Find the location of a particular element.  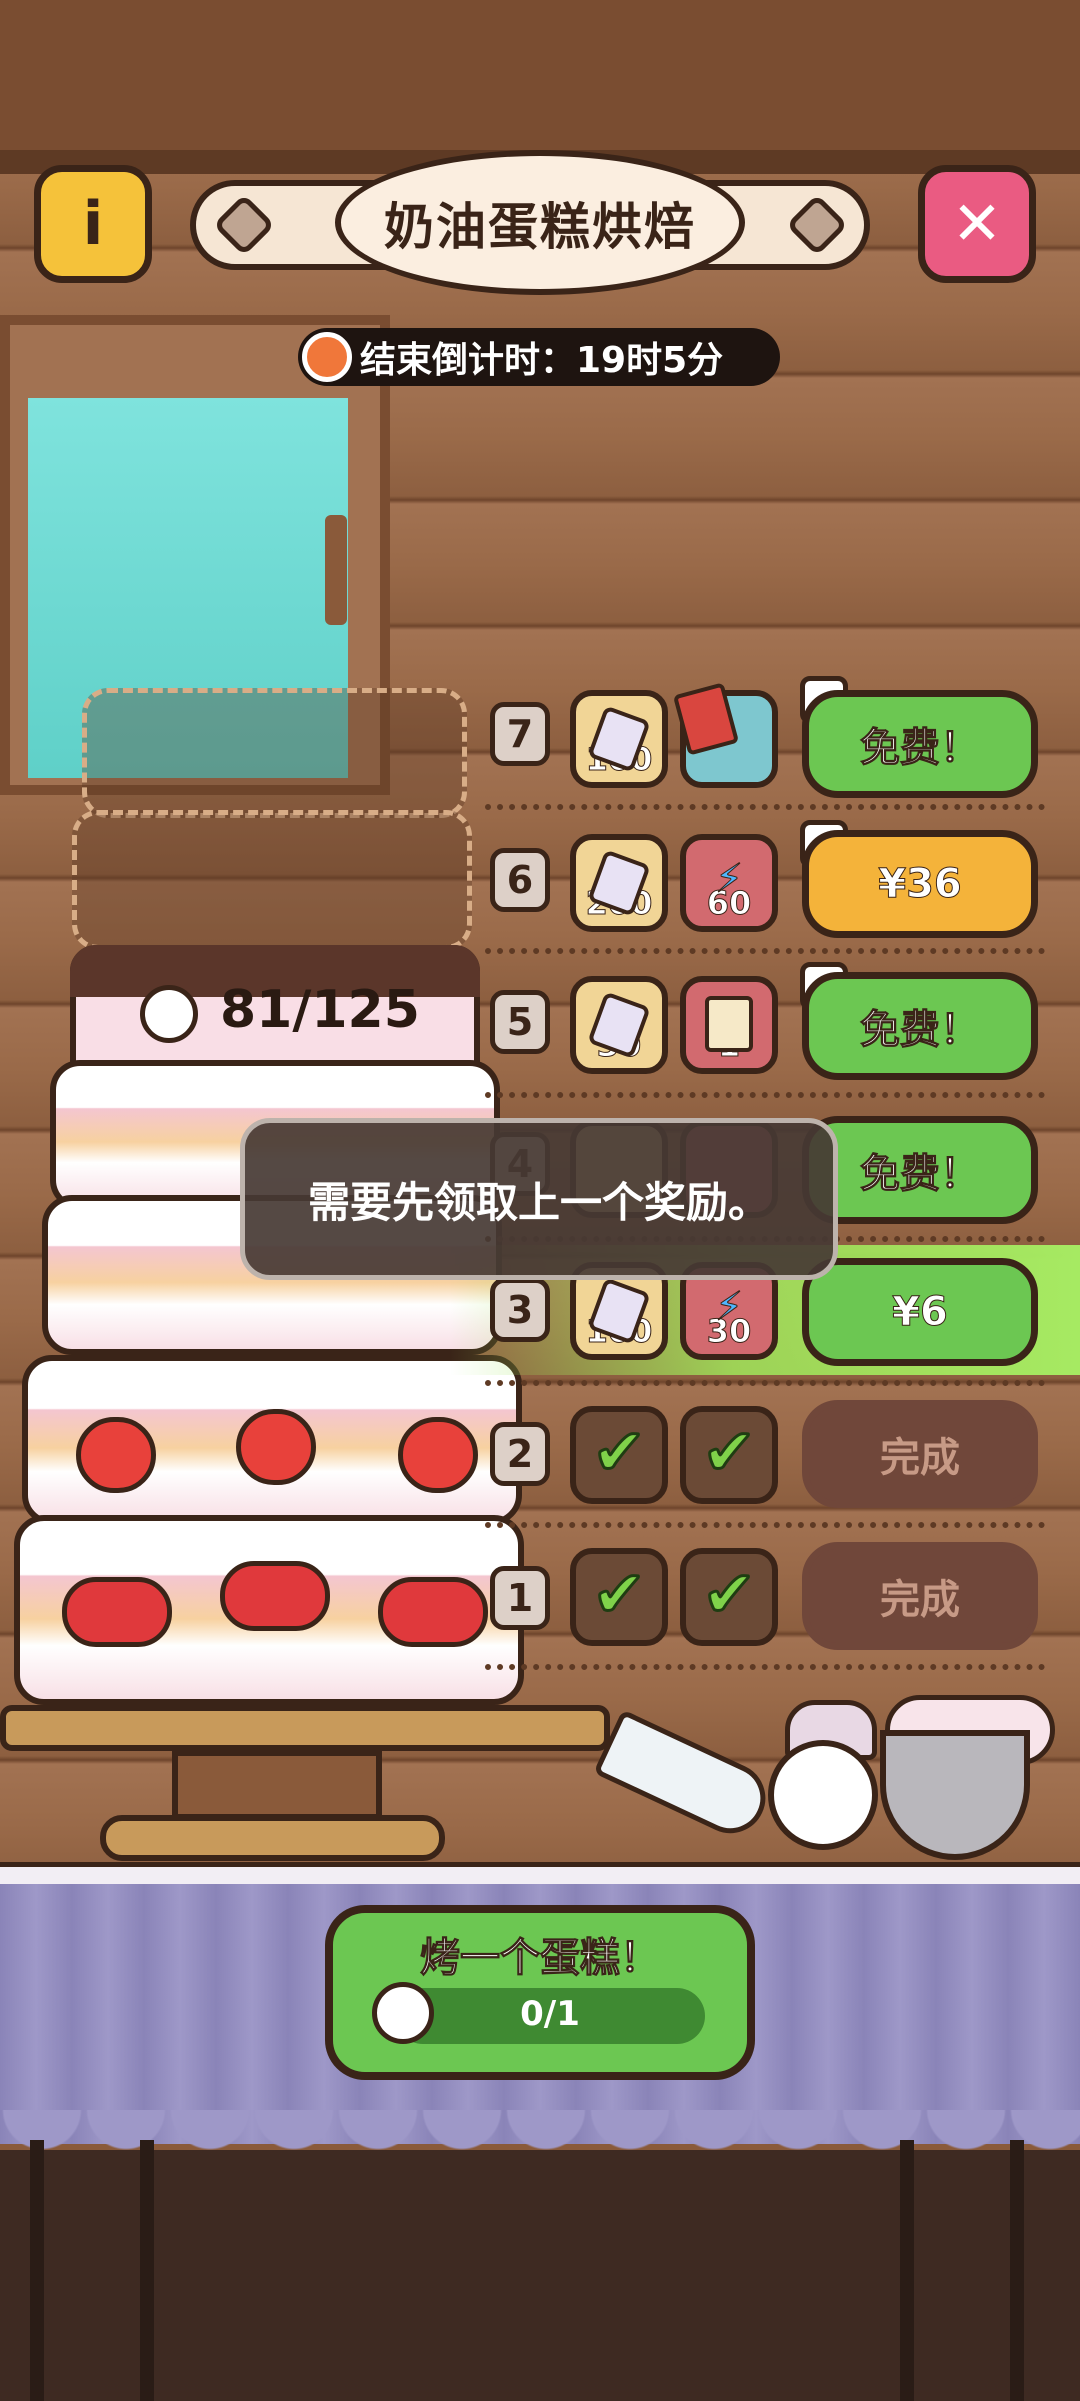

title-banner: 奶油蛋糕烘焙 is located at coordinates (540, 222).